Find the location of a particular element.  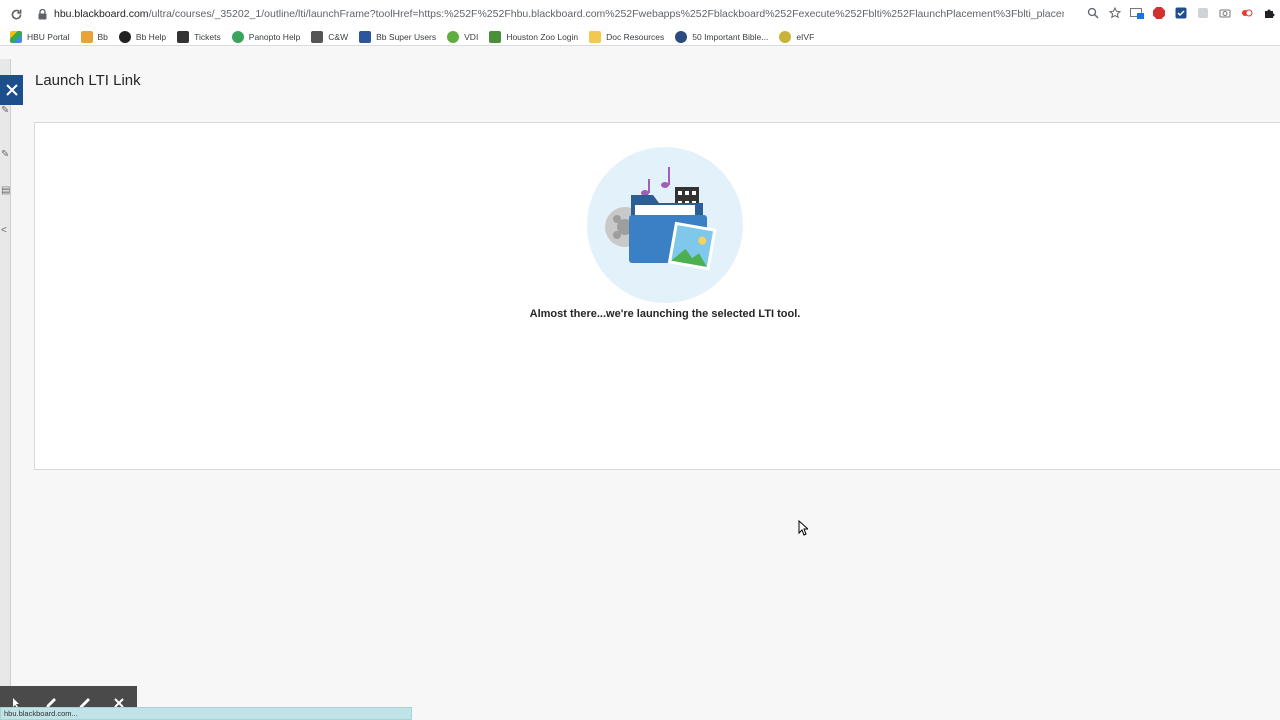

lti-media-illustration is located at coordinates (665, 225).